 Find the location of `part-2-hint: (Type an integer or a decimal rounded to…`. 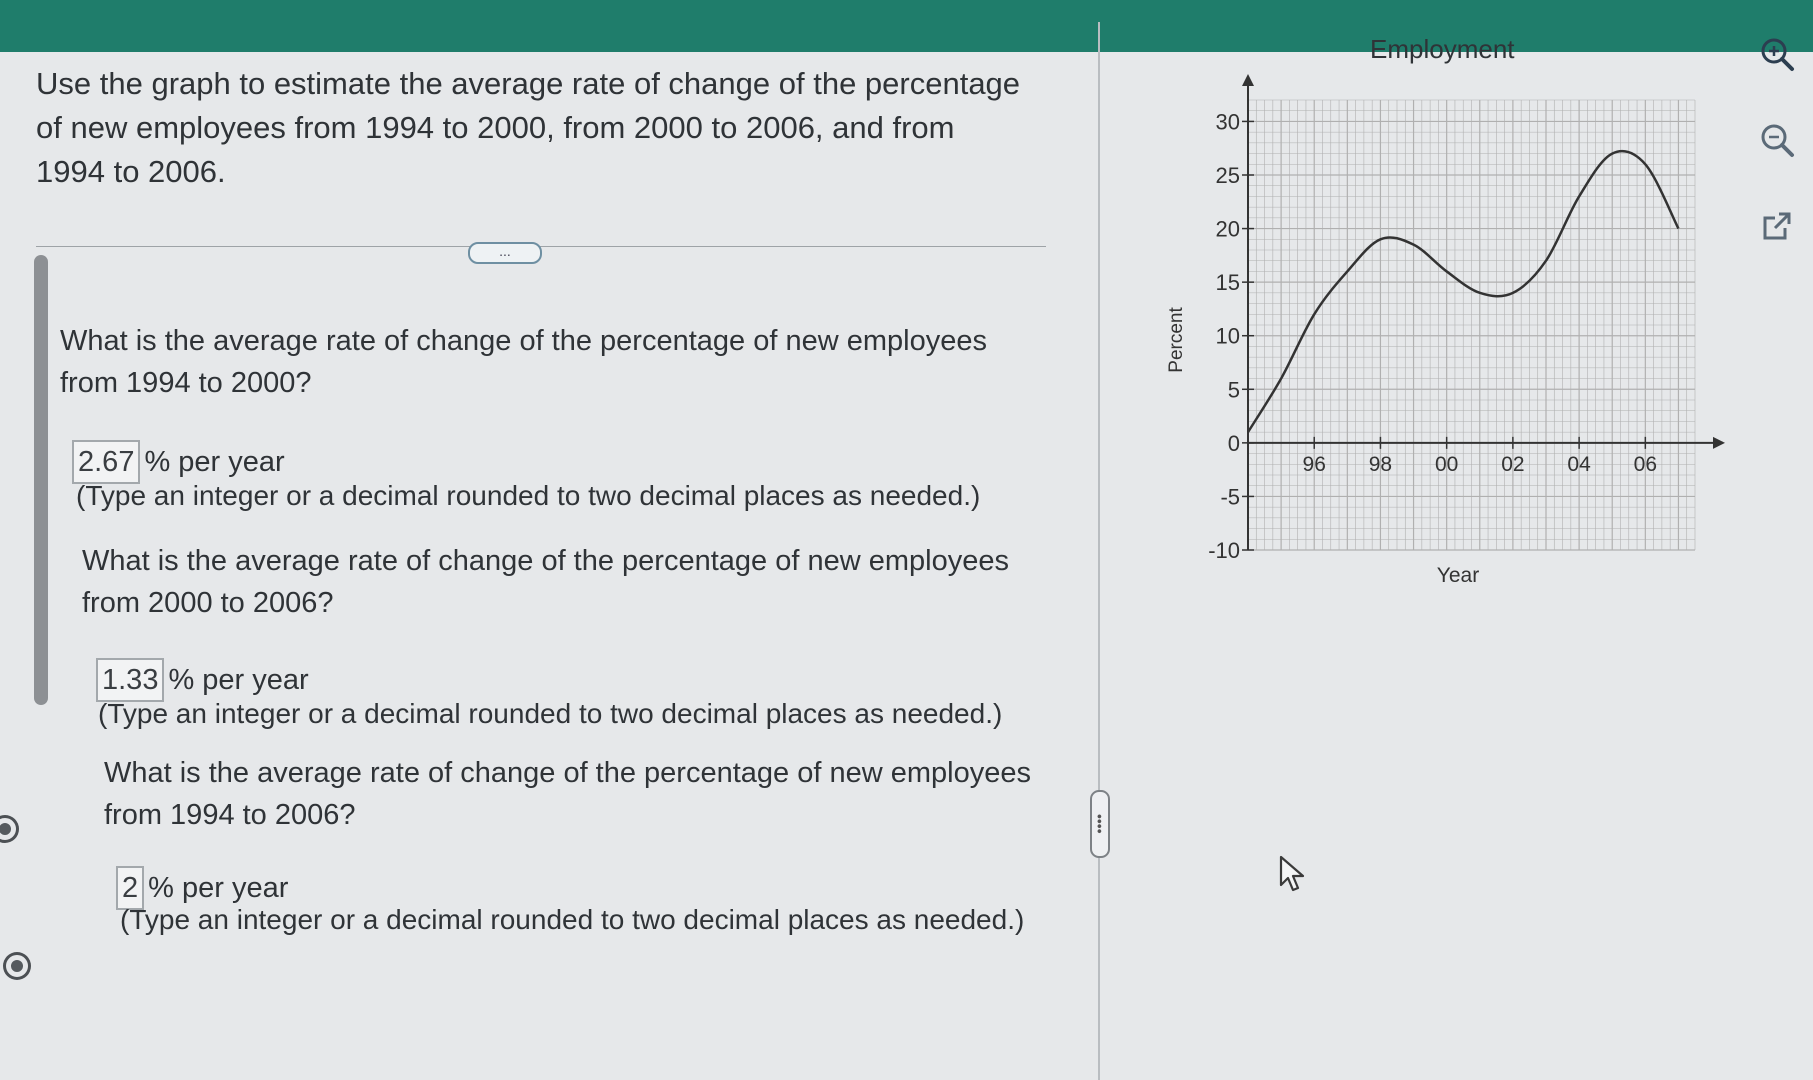

part-2-hint: (Type an integer or a decimal rounded to… is located at coordinates (550, 713).